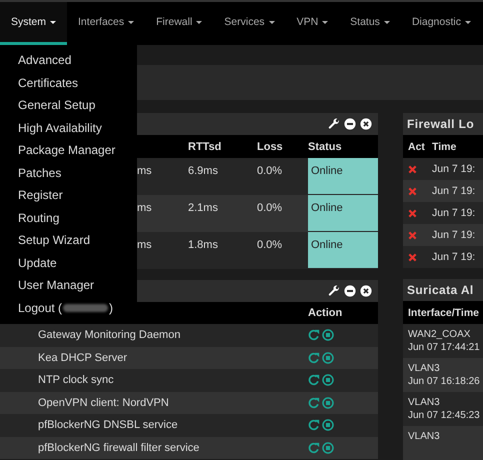 This screenshot has height=460, width=483. I want to click on menu-item: Logout (, so click(40, 307).